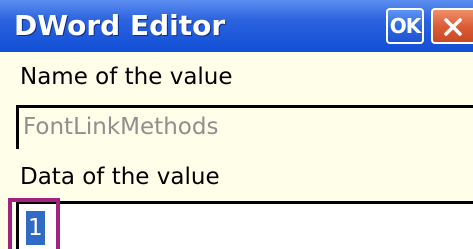  I want to click on data-label: Data of the value, so click(120, 177).